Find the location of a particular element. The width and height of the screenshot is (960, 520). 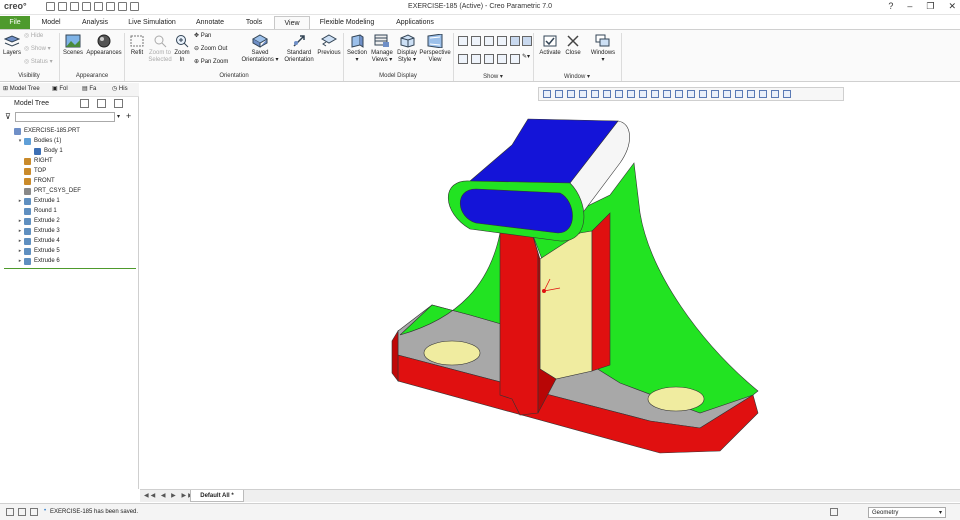

show-more-icon: ✎▾ is located at coordinates (526, 57).